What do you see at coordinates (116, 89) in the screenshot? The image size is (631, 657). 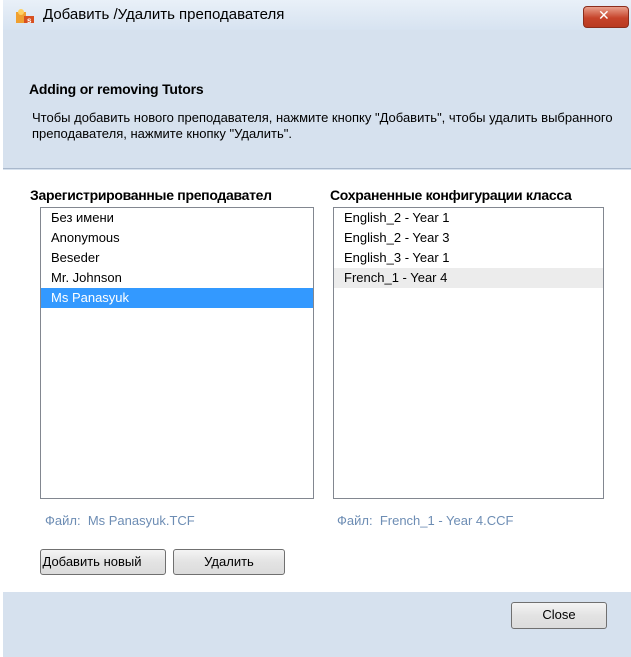 I see `header-title: Adding or removing Tutors` at bounding box center [116, 89].